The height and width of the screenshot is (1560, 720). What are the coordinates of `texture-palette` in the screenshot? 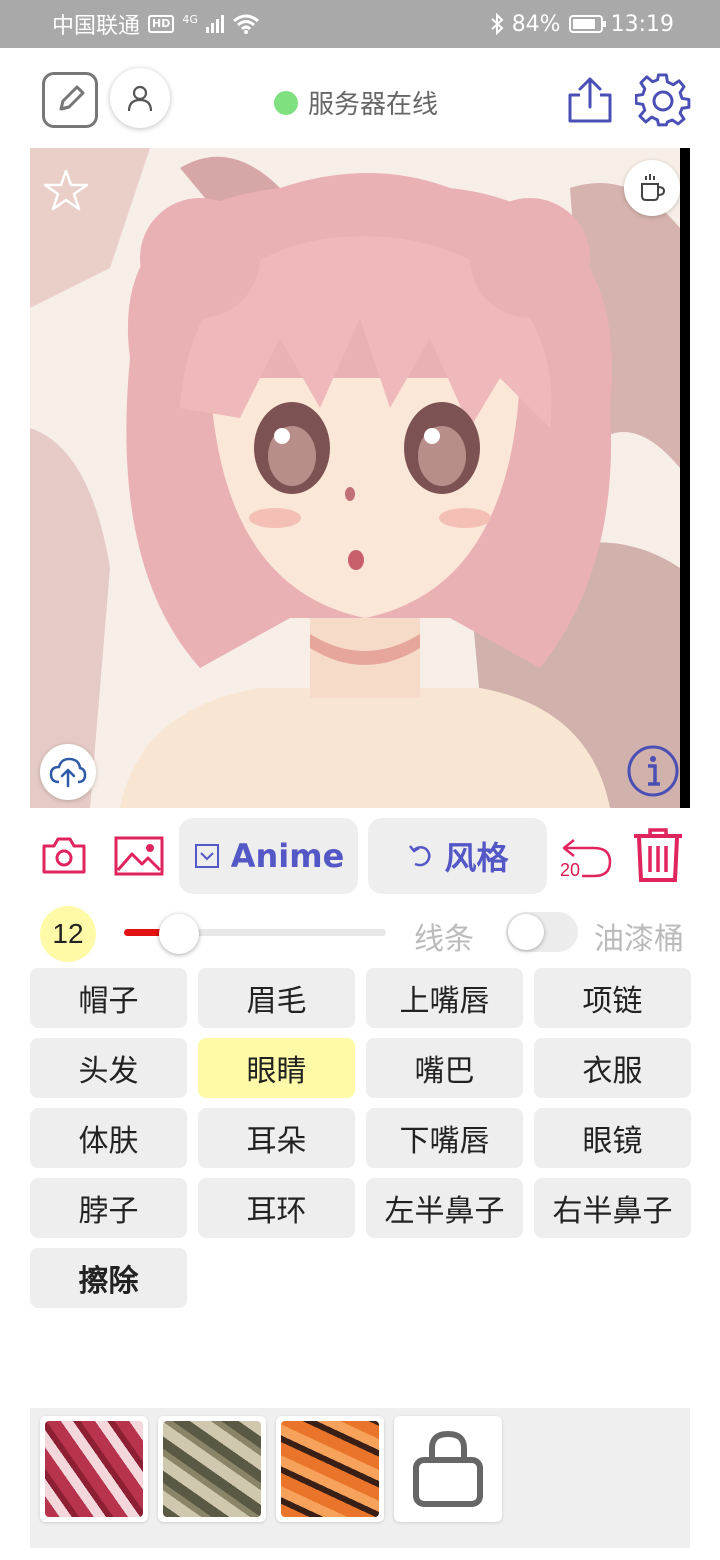 It's located at (360, 1478).